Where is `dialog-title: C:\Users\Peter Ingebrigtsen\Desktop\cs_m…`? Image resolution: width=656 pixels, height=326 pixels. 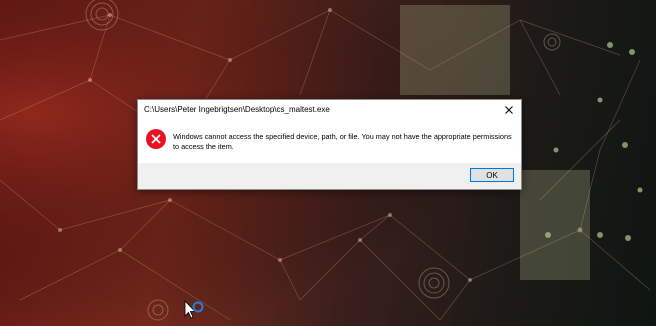
dialog-title: C:\Users\Peter Ingebrigtsen\Desktop\cs_m… is located at coordinates (237, 109).